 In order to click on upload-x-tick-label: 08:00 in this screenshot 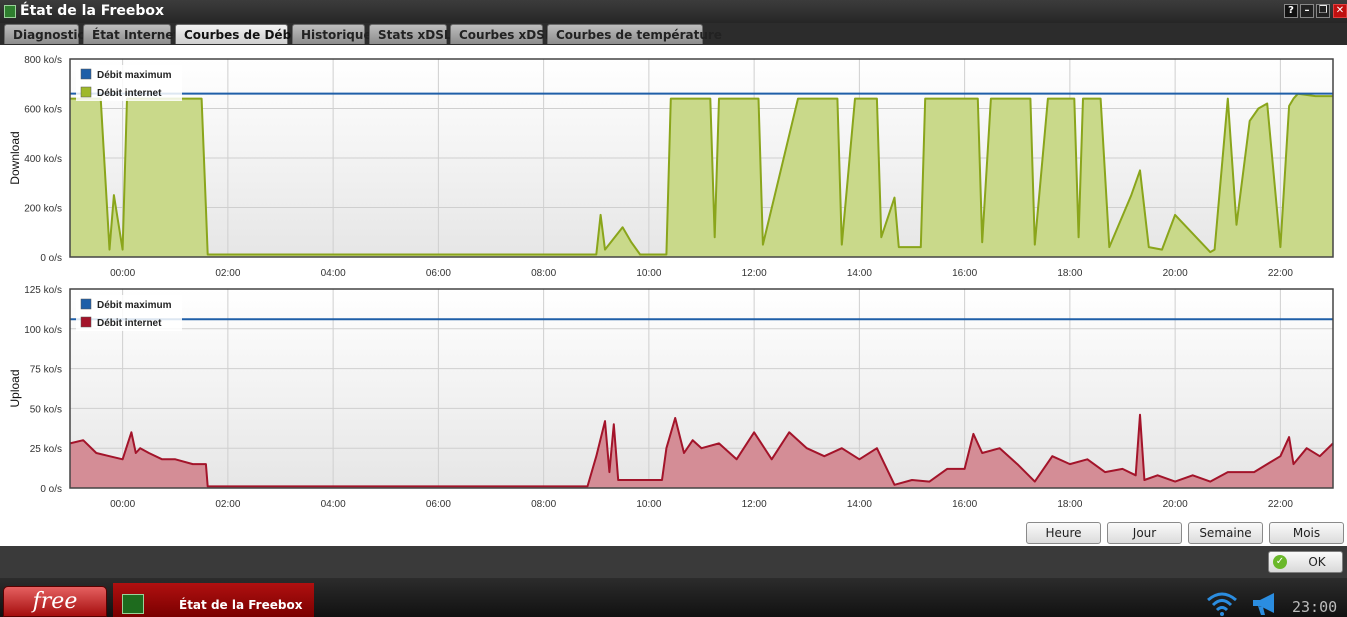, I will do `click(543, 504)`.